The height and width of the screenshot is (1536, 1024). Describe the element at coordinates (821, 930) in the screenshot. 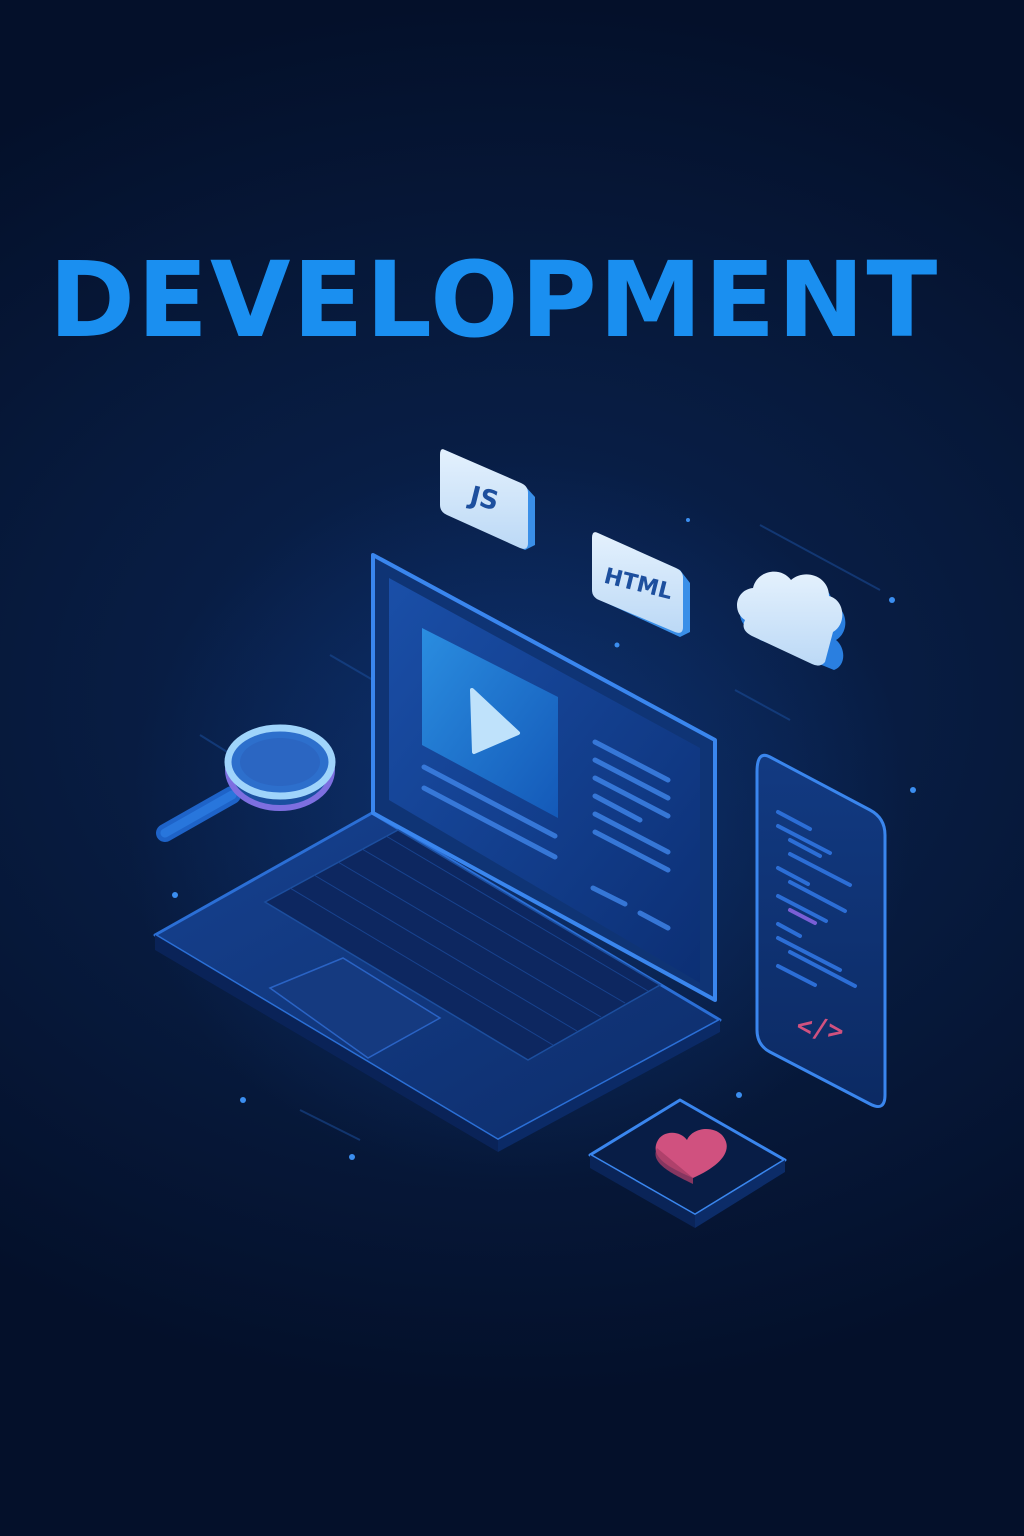

I see `code-panel: </>` at that location.